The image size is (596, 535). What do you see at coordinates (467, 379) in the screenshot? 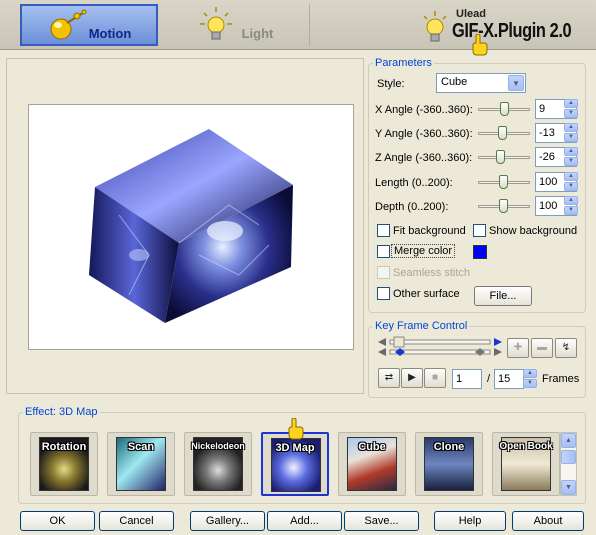
I see `current-frame-input: 1` at bounding box center [467, 379].